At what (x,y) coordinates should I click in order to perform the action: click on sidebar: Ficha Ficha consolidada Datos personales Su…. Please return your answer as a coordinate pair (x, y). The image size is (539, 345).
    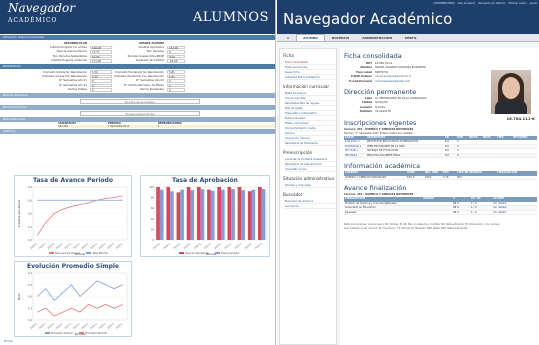
    Looking at the image, I should click on (308, 196).